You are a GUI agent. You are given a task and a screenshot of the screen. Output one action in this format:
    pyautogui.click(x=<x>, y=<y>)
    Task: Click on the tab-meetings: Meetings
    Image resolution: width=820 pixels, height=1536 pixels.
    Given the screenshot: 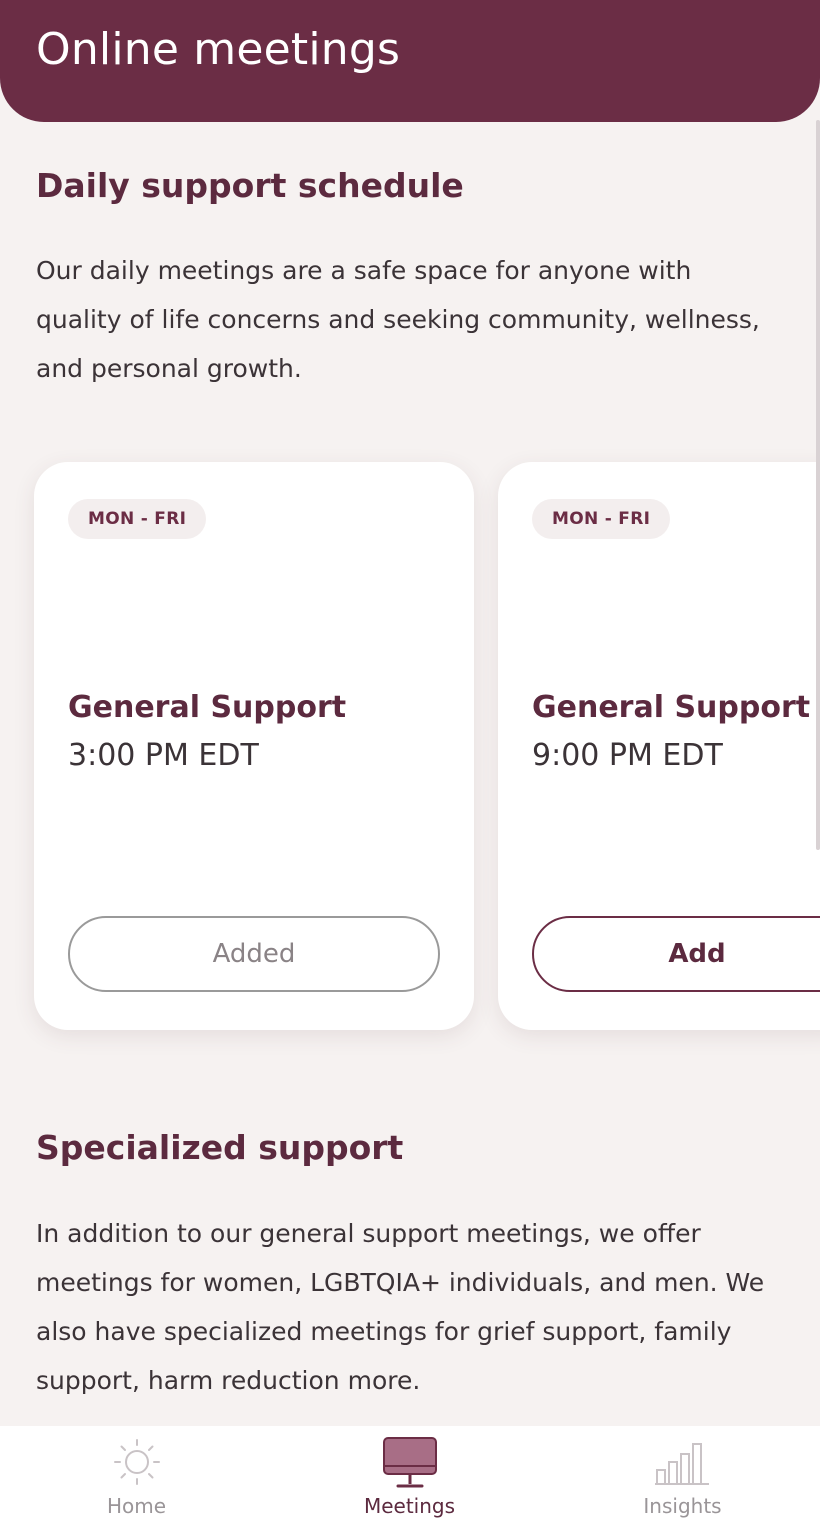 What is the action you would take?
    pyautogui.click(x=409, y=1481)
    